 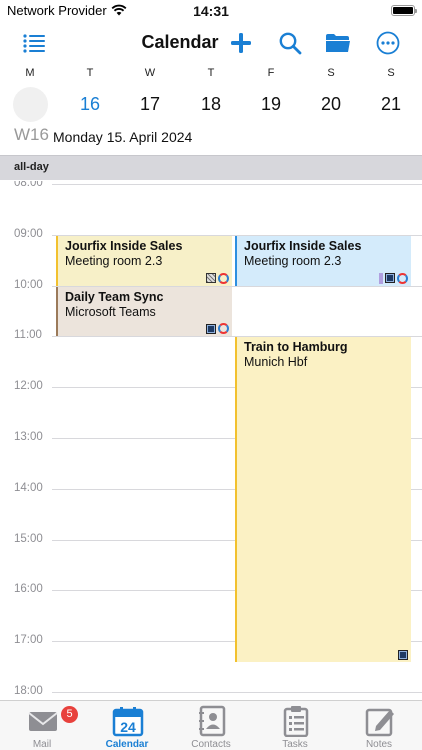 I want to click on more-icon, so click(x=388, y=43).